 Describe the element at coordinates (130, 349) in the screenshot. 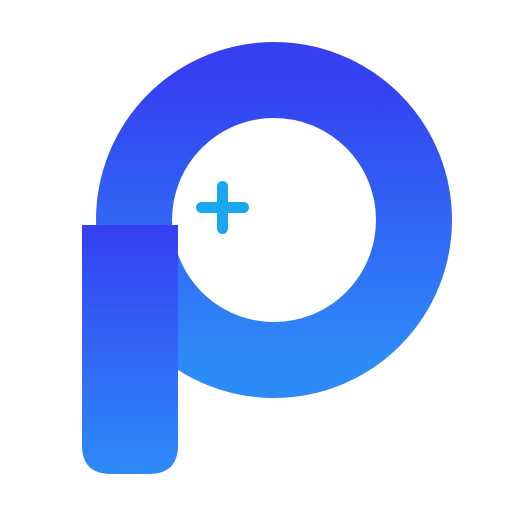

I see `p-stem` at that location.